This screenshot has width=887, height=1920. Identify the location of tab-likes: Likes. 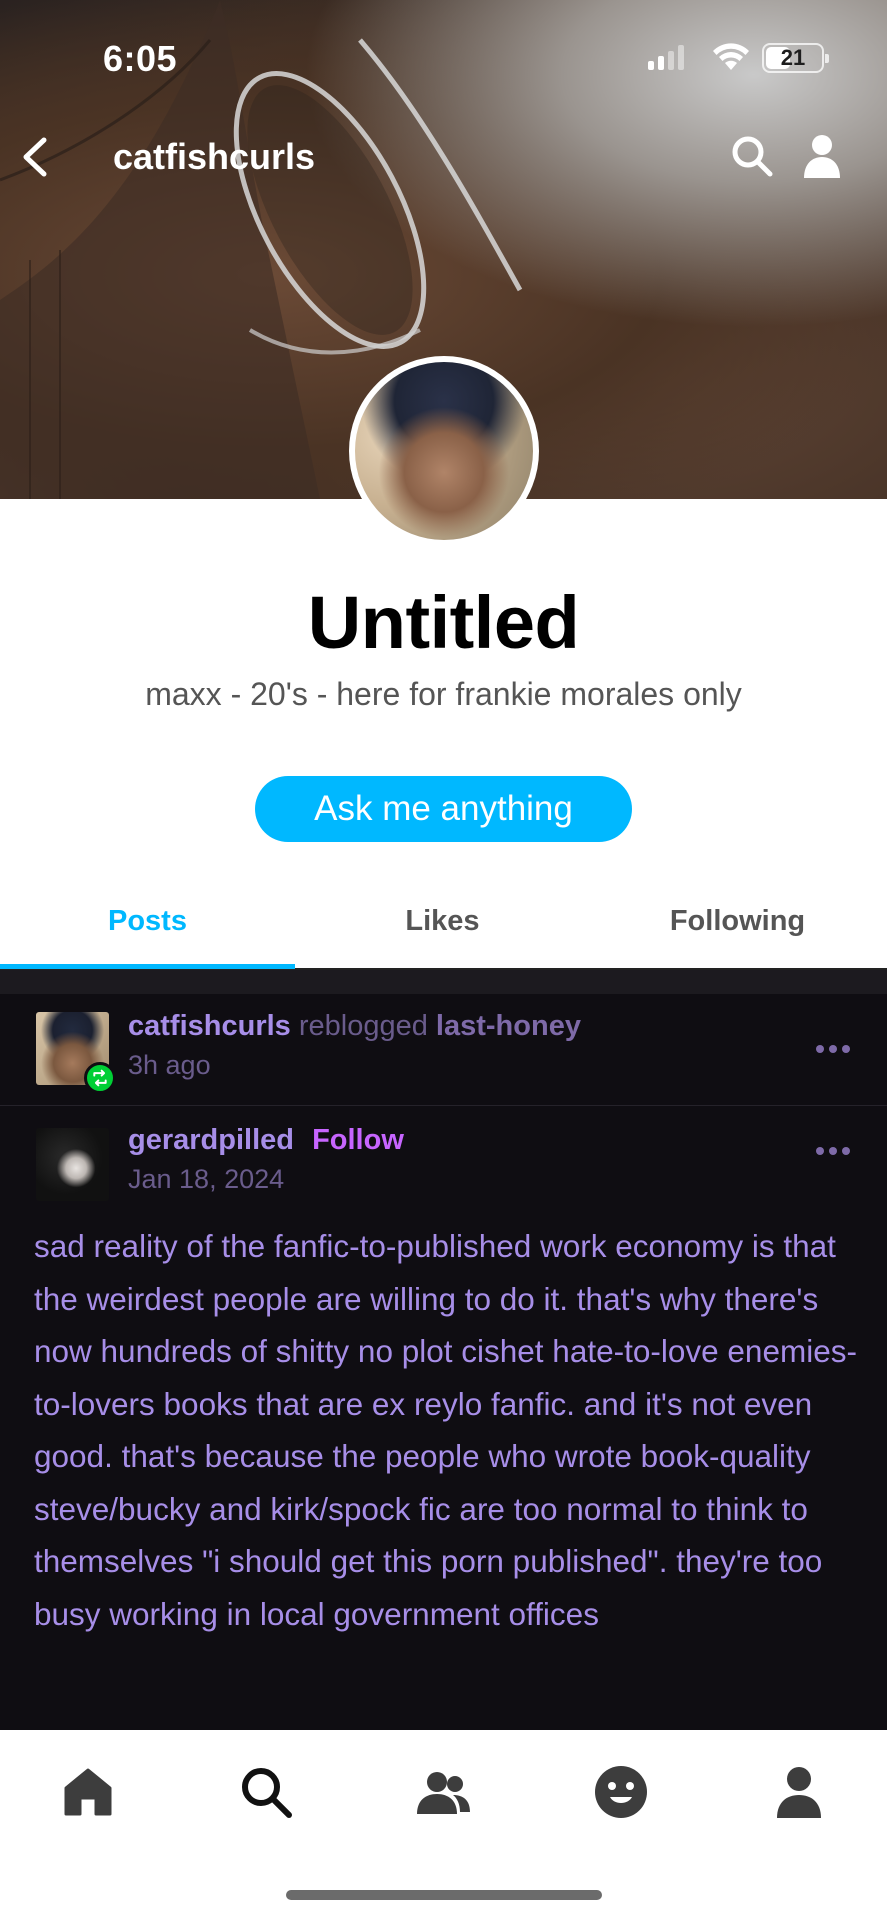
(442, 925).